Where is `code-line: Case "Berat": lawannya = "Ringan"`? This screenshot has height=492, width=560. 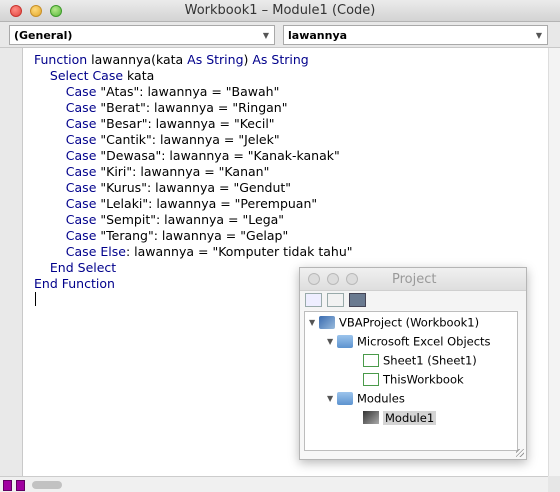 code-line: Case "Berat": lawannya = "Ringan" is located at coordinates (193, 108).